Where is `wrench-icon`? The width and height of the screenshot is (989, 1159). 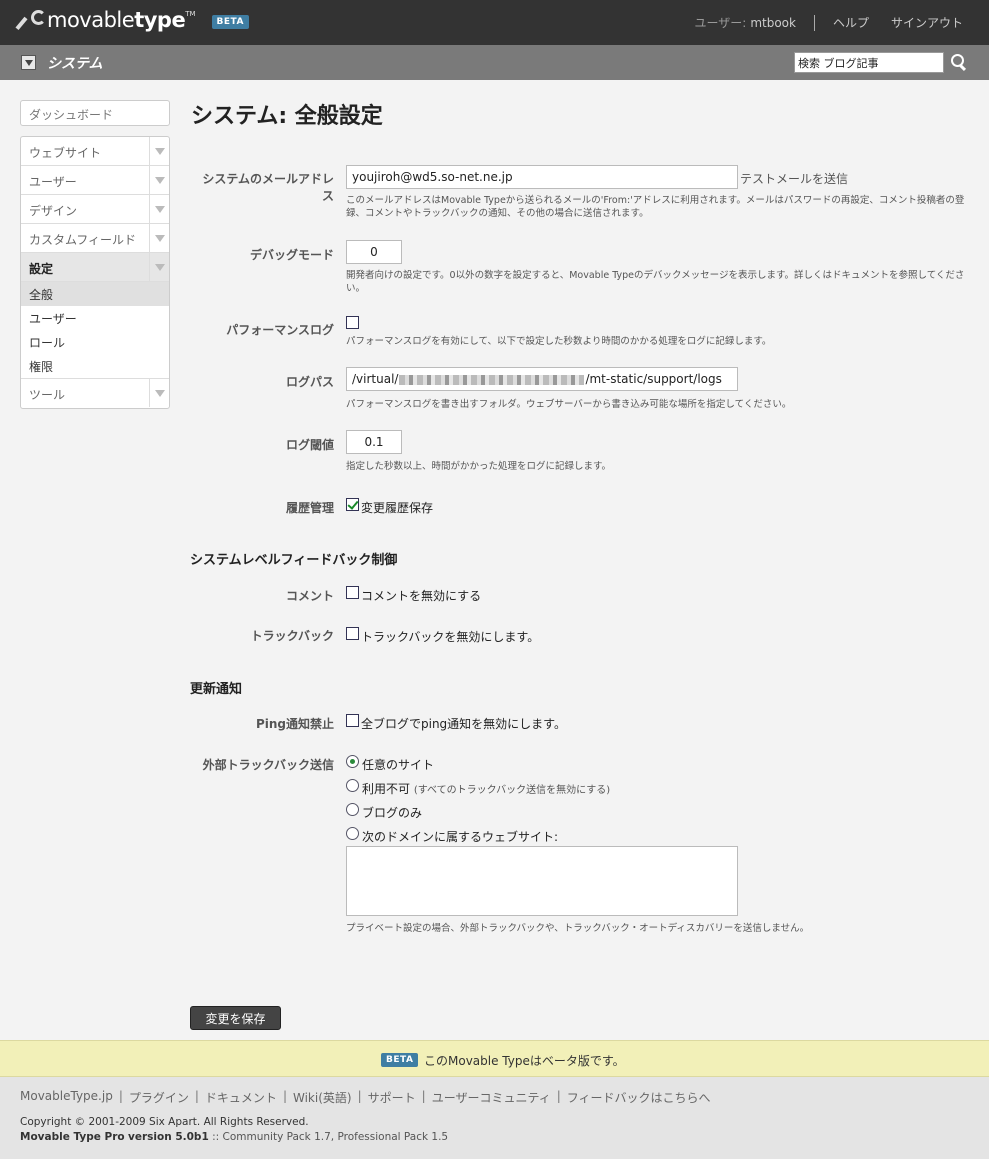
wrench-icon is located at coordinates (34, 20).